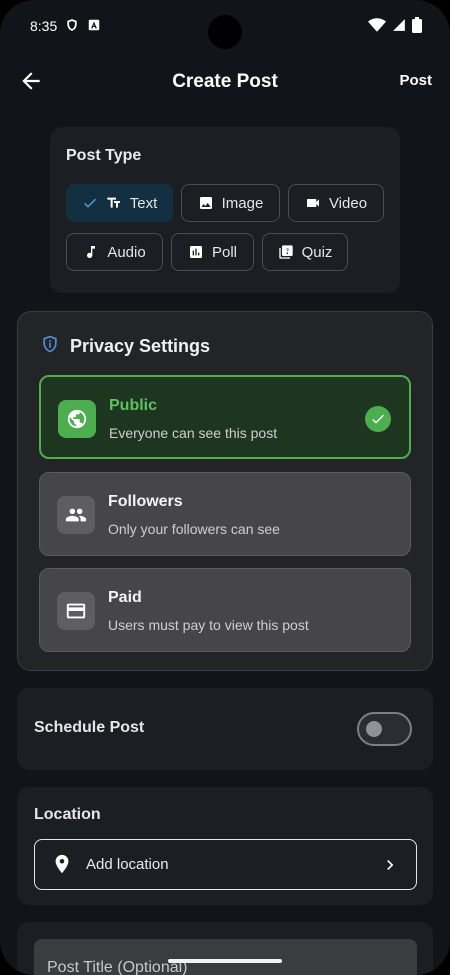 Image resolution: width=450 pixels, height=975 pixels. I want to click on post-button: Post, so click(415, 80).